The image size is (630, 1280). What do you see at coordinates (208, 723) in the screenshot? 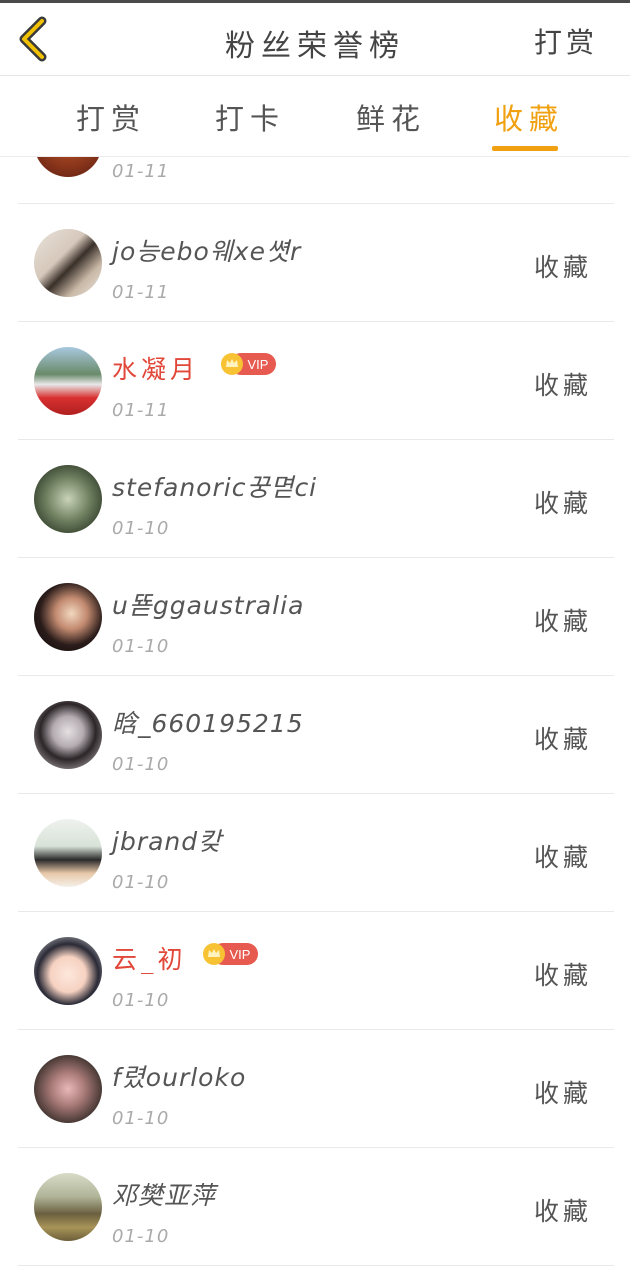
I see `user-name: 晗_660195215` at bounding box center [208, 723].